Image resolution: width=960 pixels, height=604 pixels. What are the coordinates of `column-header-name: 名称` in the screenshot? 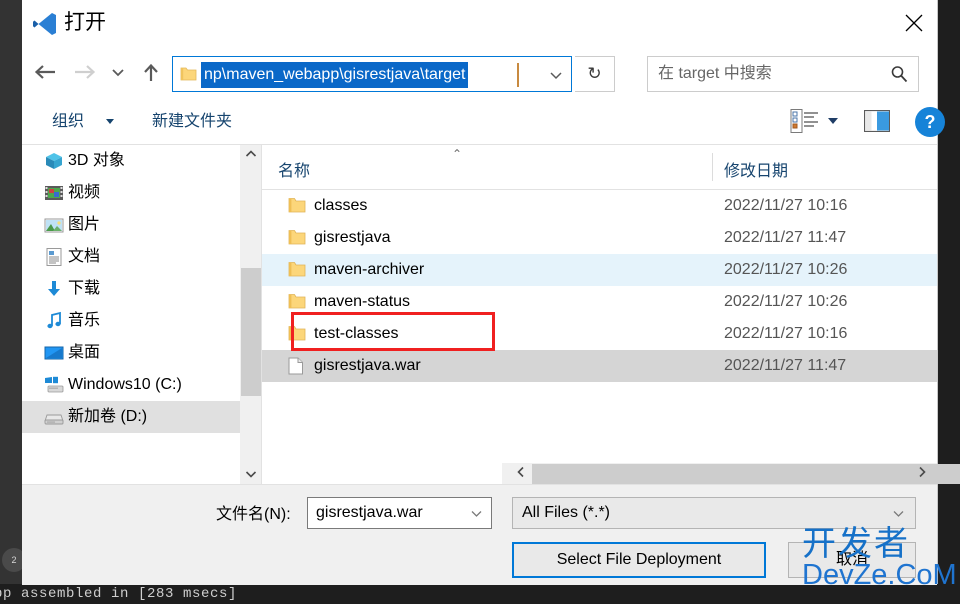 It's located at (294, 169).